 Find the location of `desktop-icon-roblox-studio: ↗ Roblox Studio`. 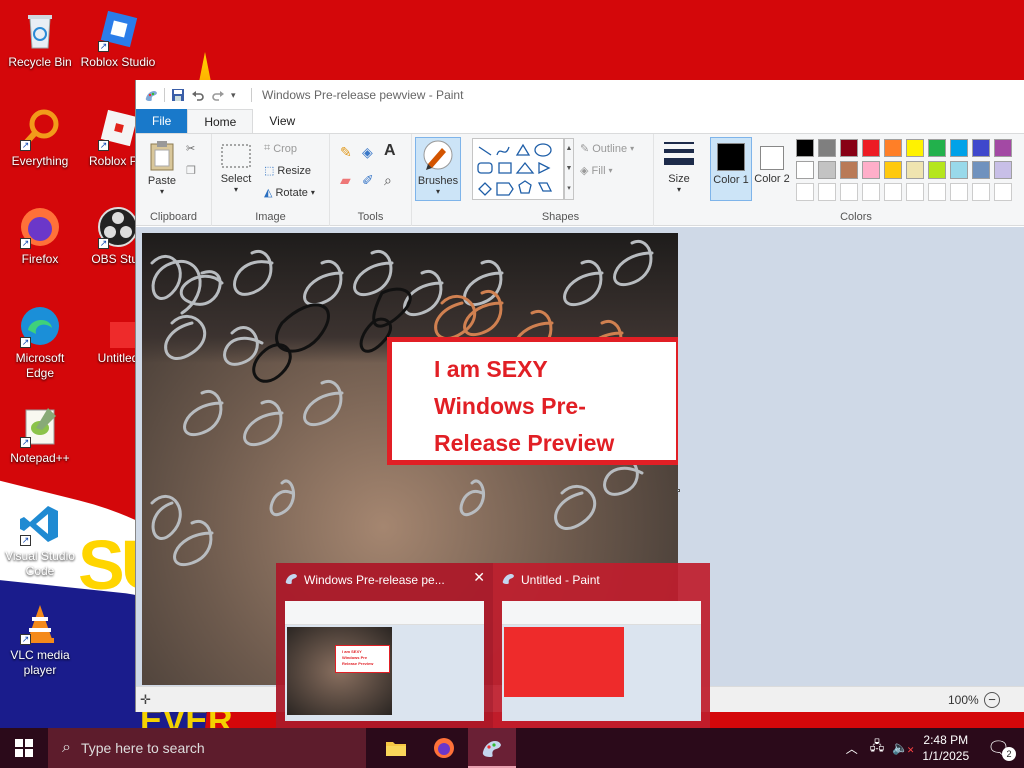

desktop-icon-roblox-studio: ↗ Roblox Studio is located at coordinates (118, 39).